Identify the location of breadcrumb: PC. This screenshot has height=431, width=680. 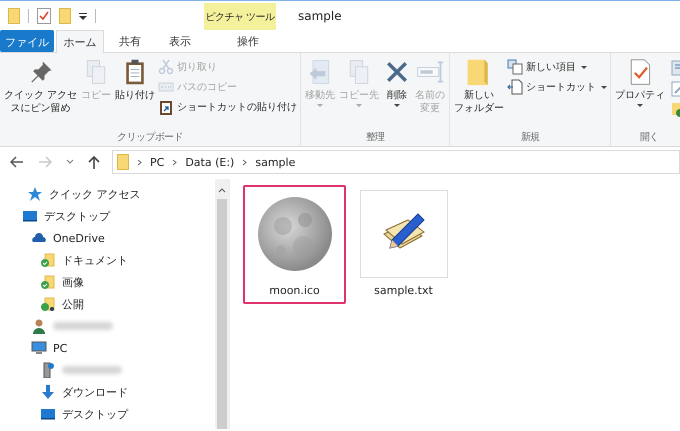
(157, 162).